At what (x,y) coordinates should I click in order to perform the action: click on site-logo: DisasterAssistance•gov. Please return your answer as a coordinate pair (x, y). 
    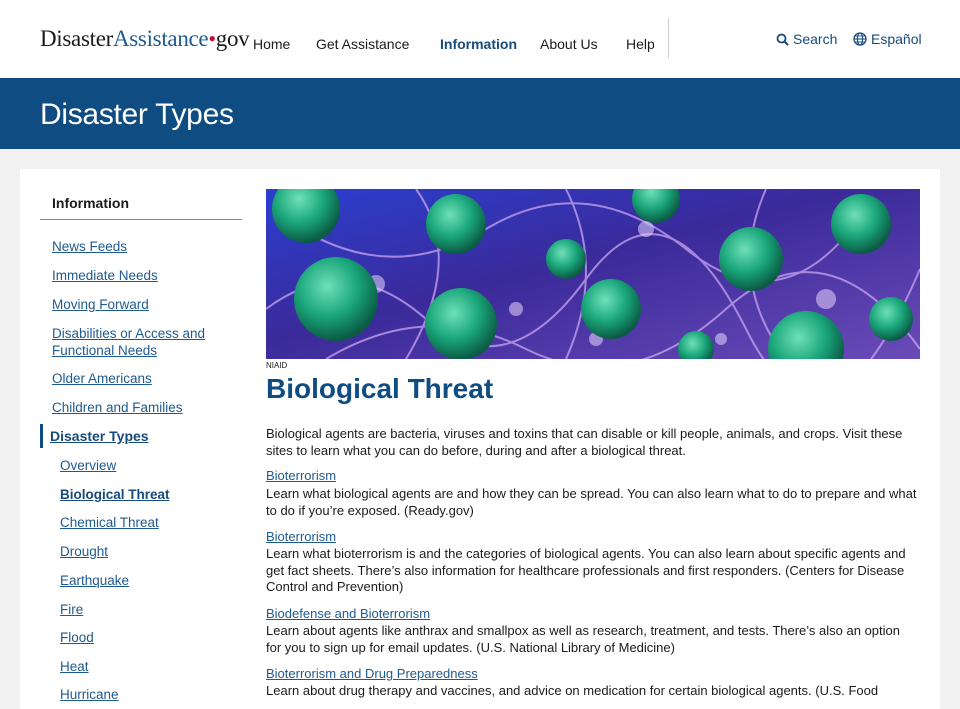
    Looking at the image, I should click on (145, 39).